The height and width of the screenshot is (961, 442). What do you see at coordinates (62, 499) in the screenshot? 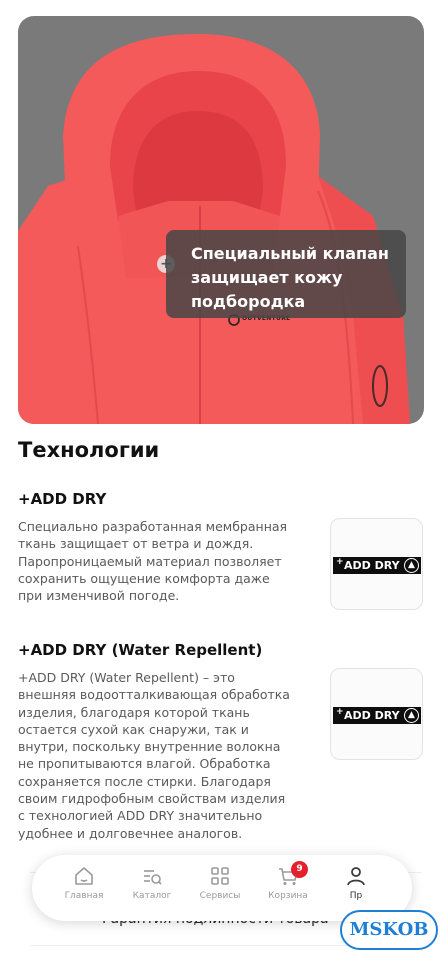
I see `tech-name: +ADD DRY` at bounding box center [62, 499].